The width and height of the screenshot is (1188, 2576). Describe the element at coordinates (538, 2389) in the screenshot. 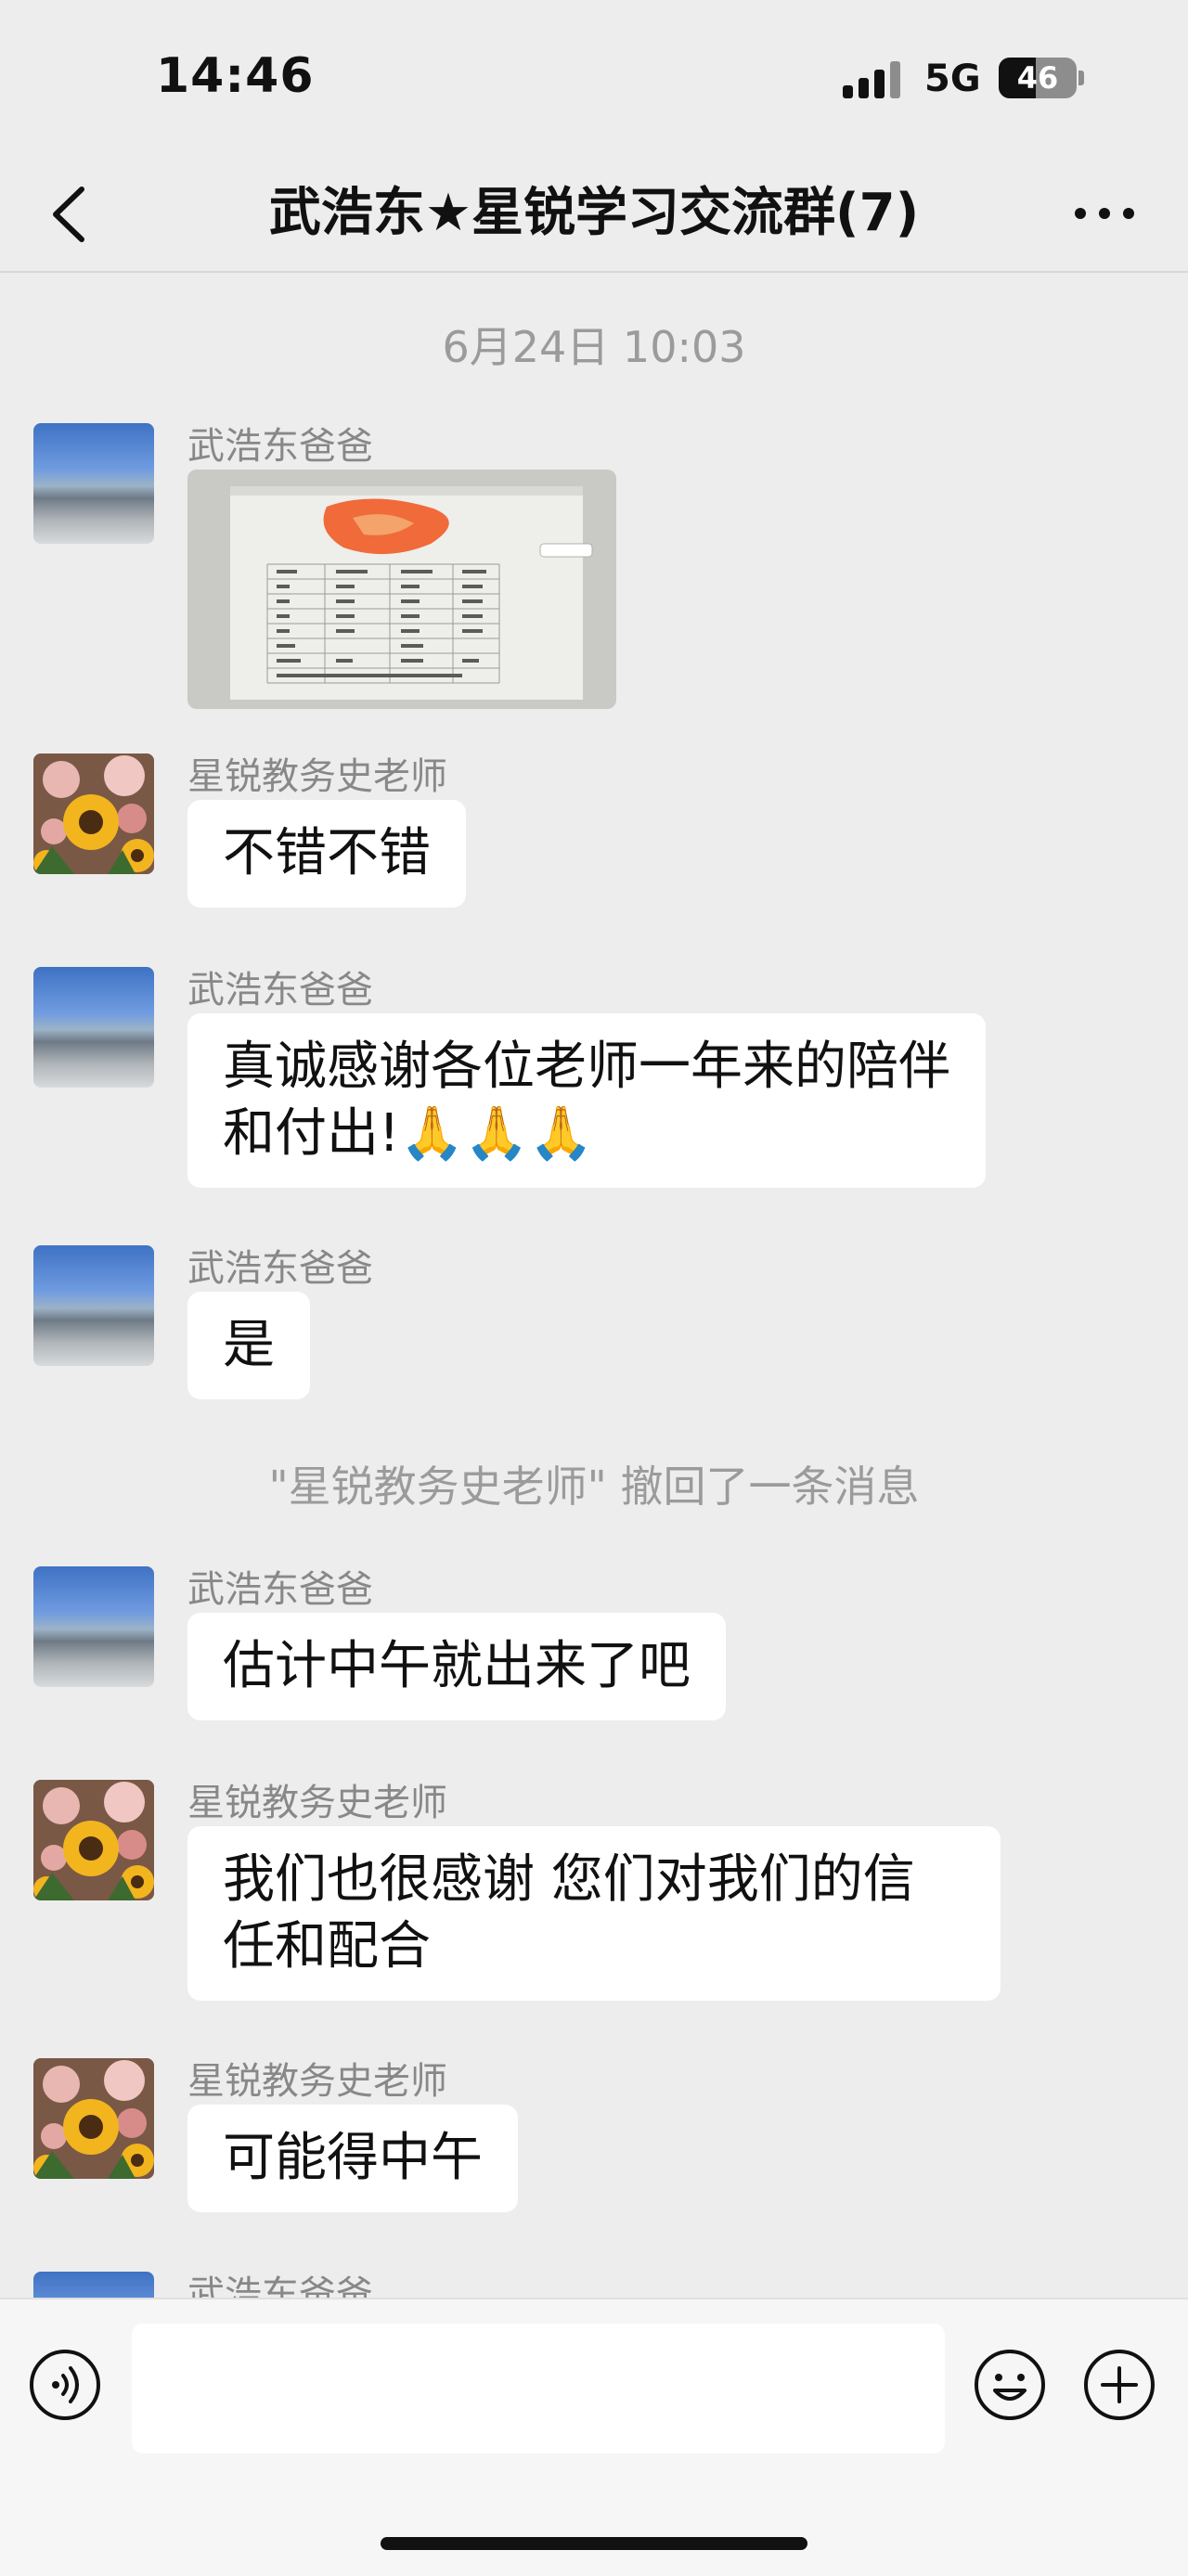

I see `message-input` at that location.